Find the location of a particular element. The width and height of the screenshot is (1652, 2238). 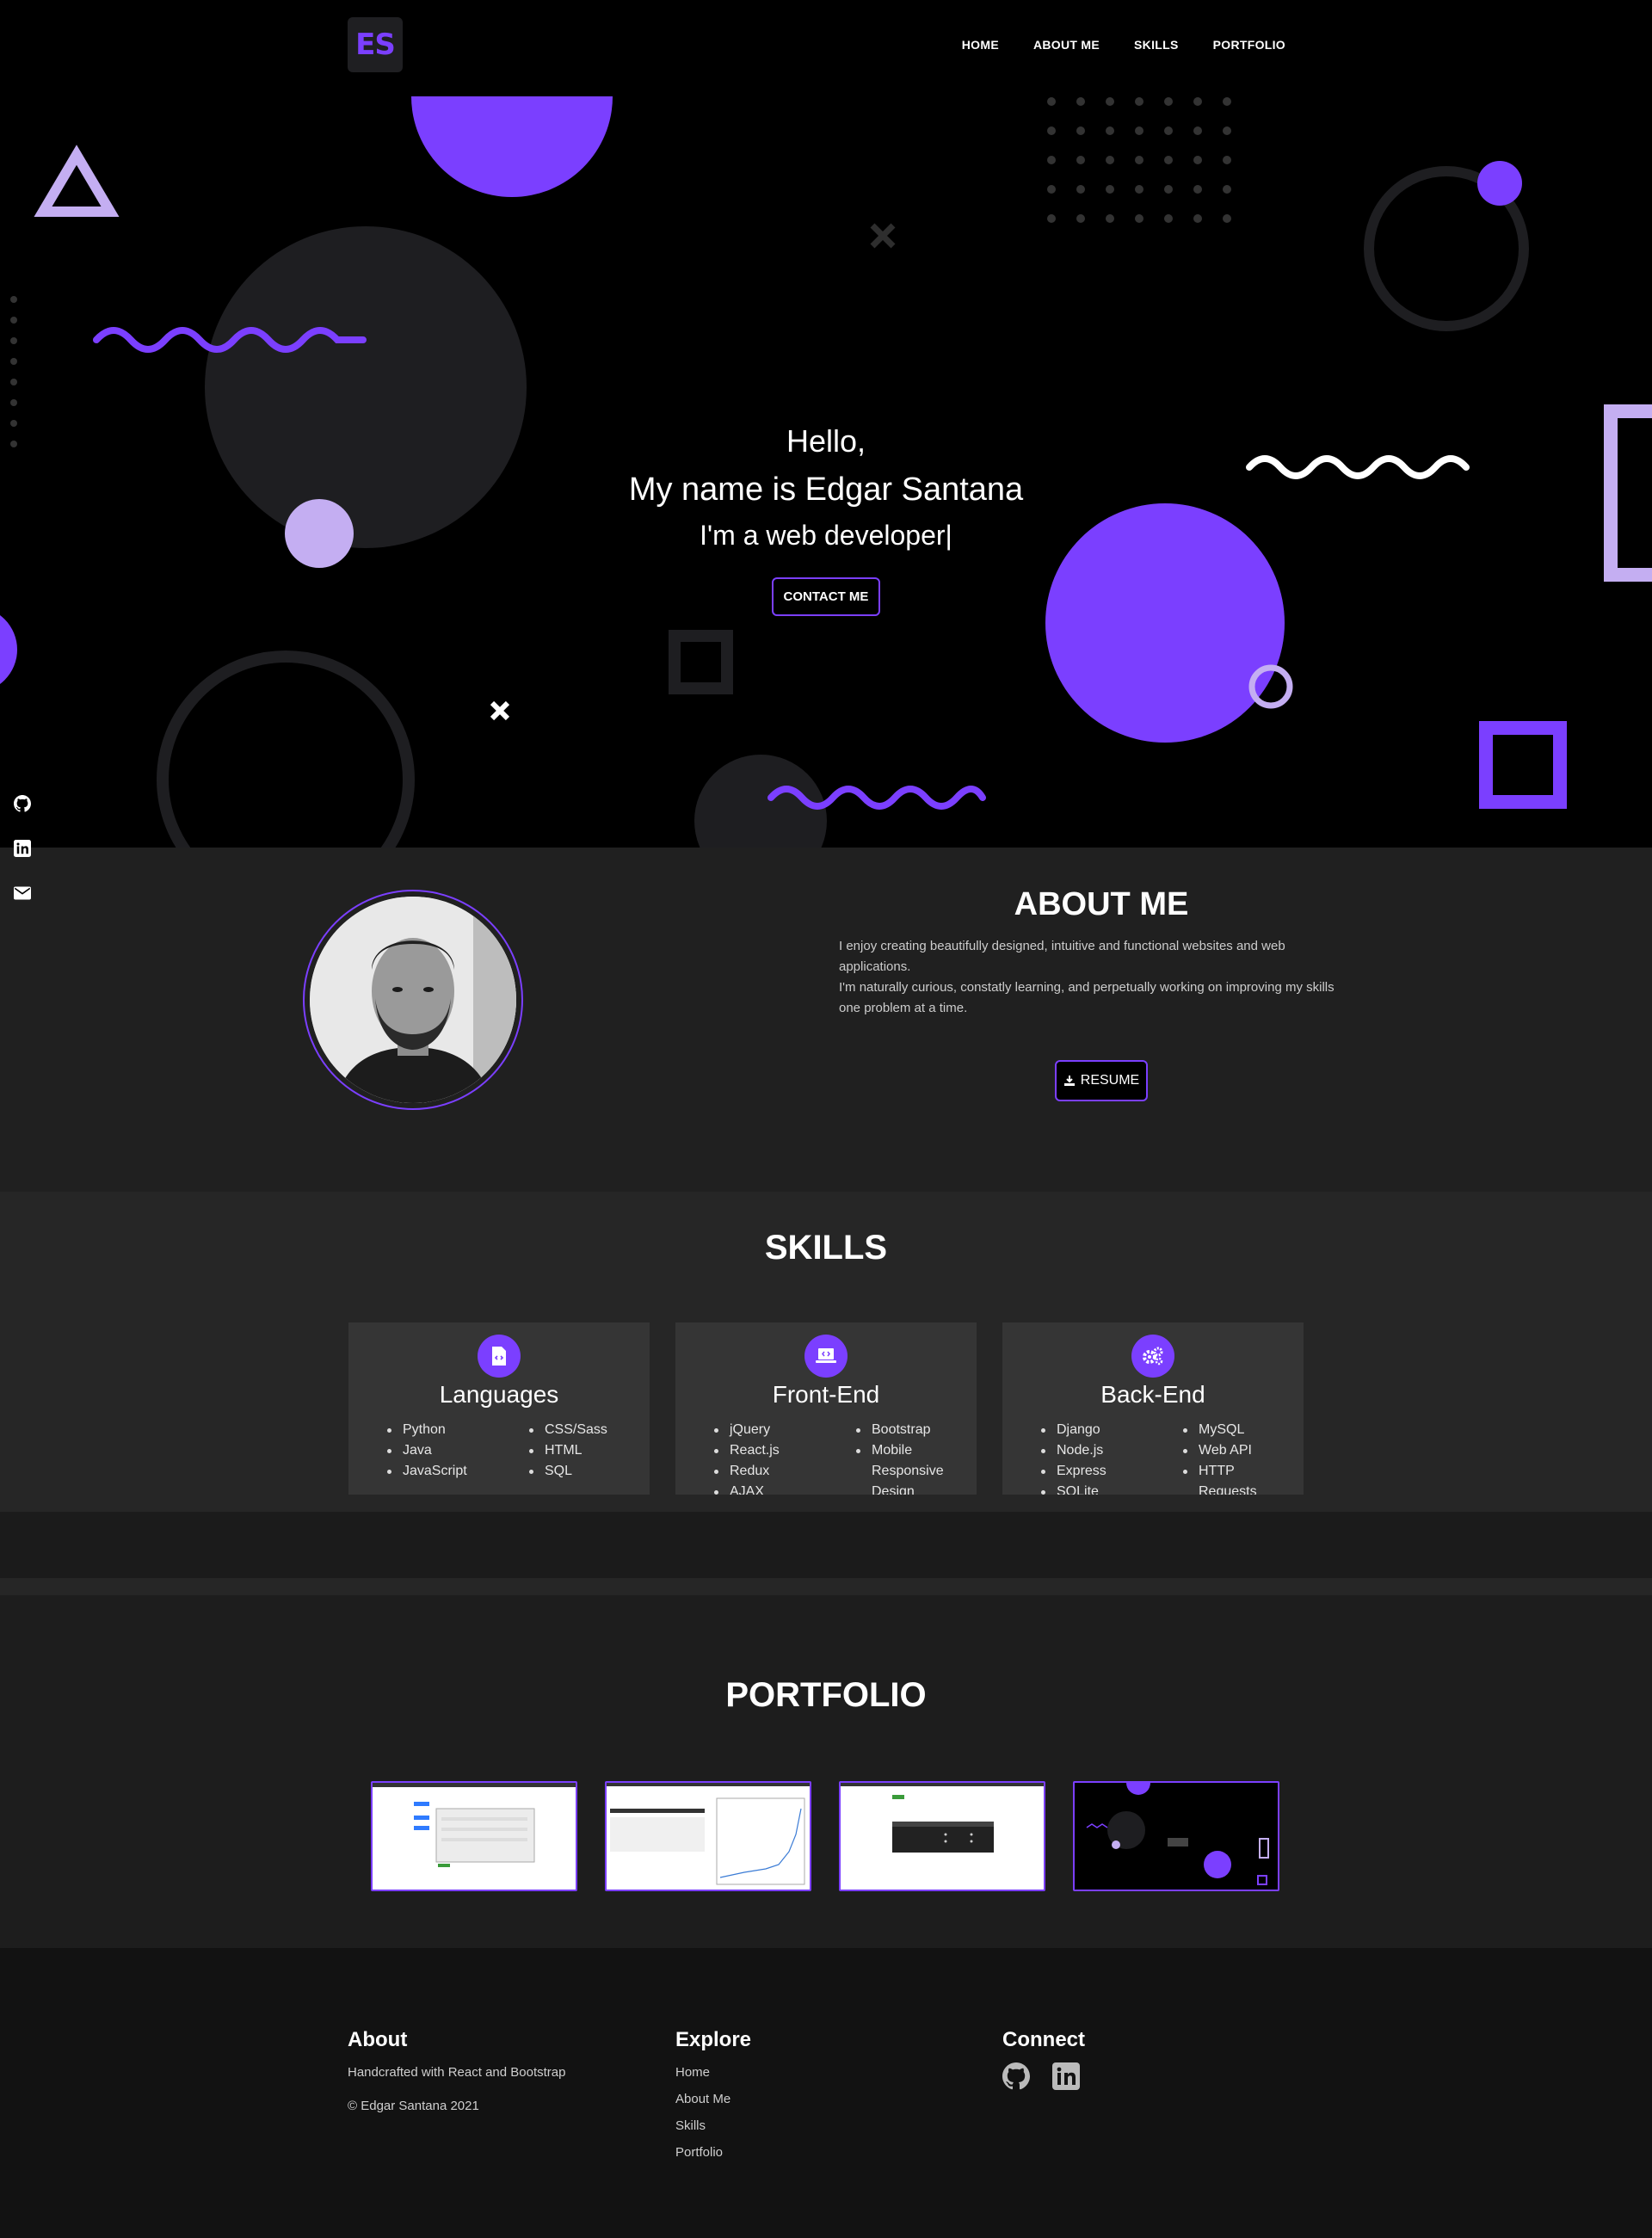

skill-item: HTTP Requests is located at coordinates (1230, 1478).